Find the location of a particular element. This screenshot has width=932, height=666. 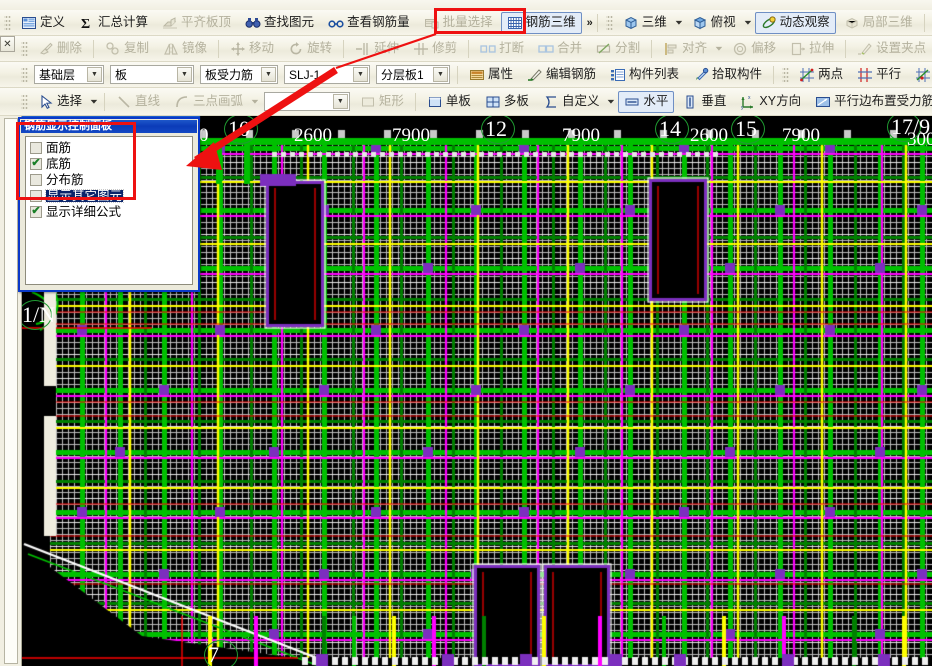

summary-calc-button: Σ 汇总计算 is located at coordinates (113, 23).